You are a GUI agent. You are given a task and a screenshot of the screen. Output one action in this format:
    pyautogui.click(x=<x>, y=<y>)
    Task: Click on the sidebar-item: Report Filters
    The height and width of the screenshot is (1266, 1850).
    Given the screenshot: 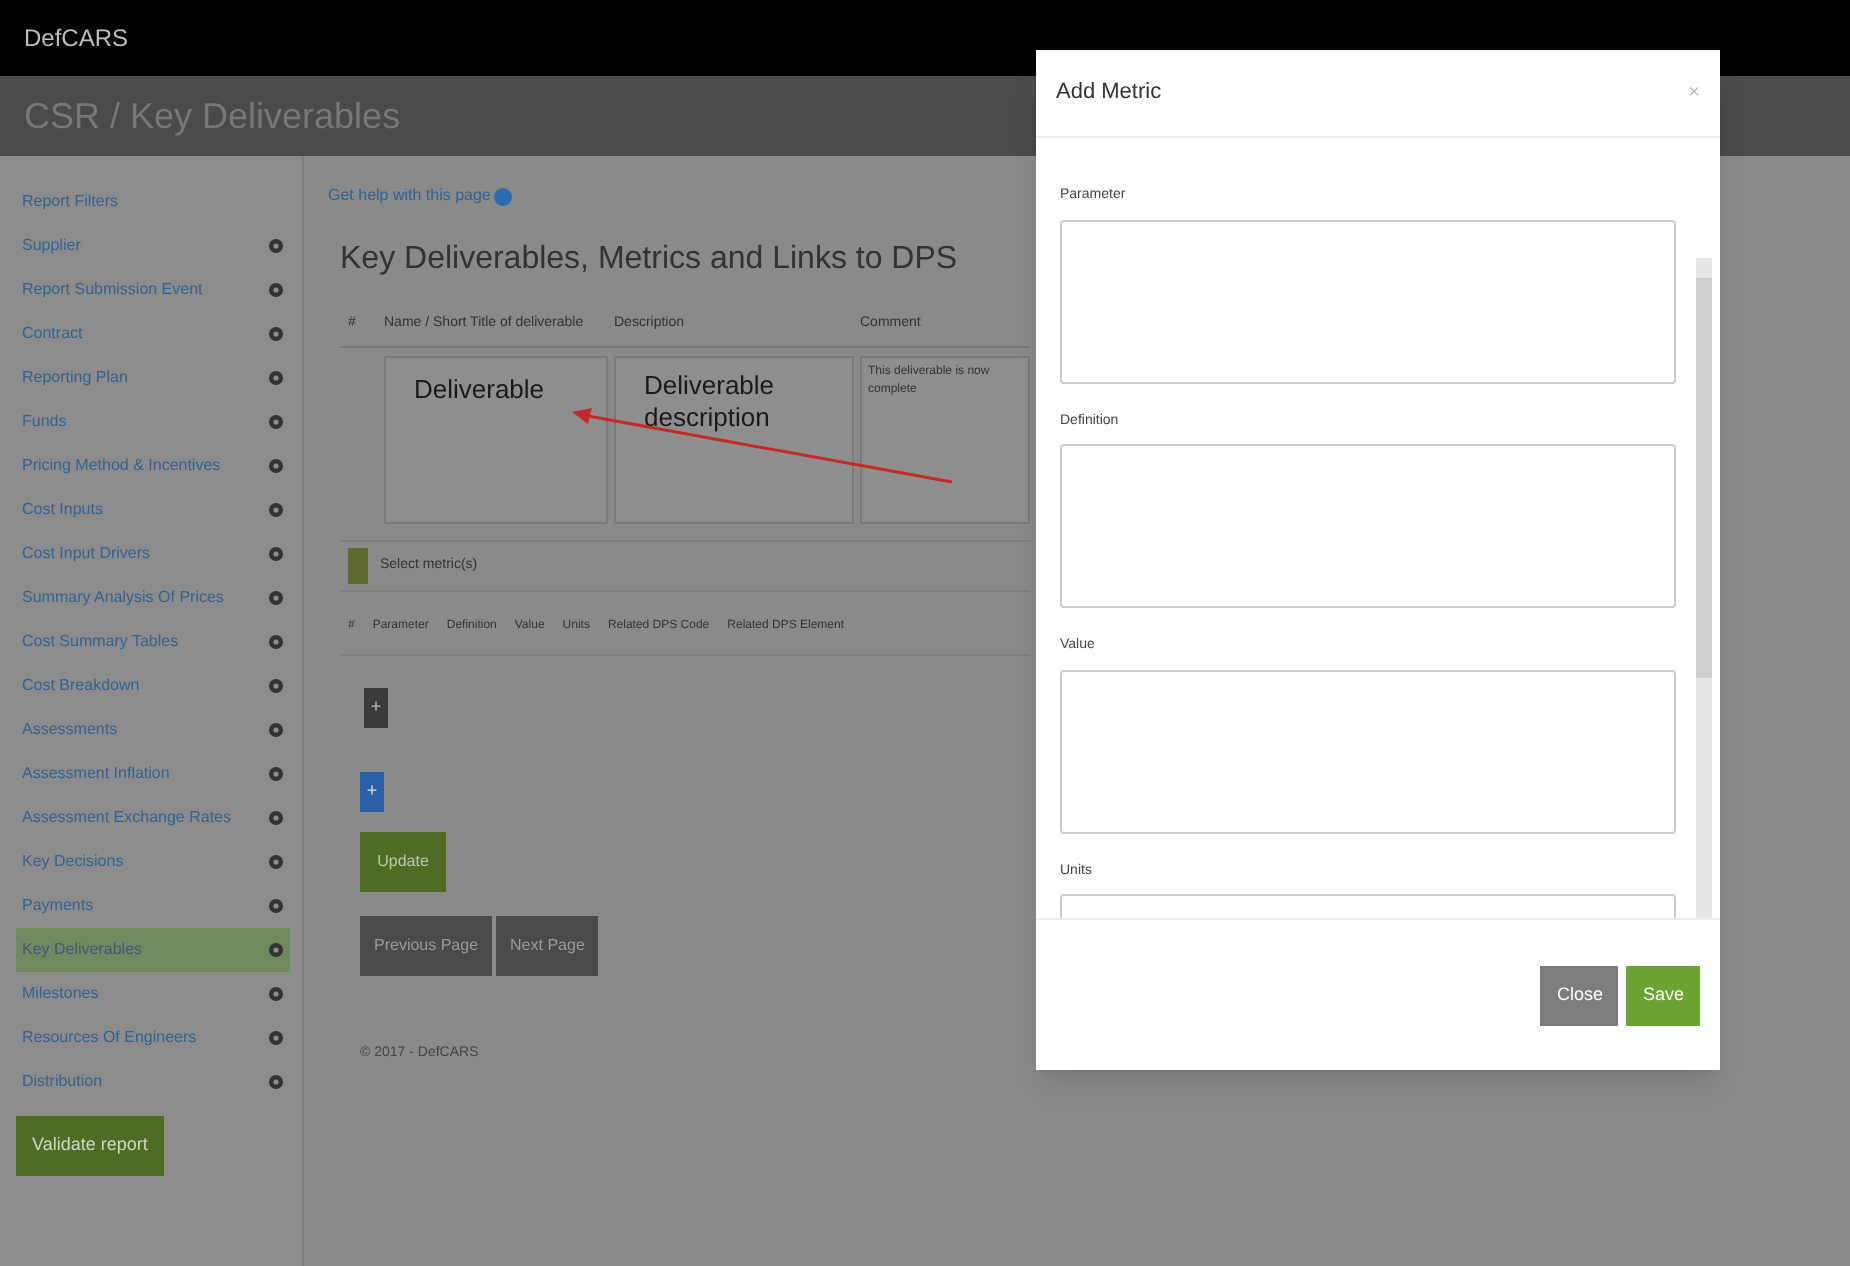 What is the action you would take?
    pyautogui.click(x=153, y=202)
    